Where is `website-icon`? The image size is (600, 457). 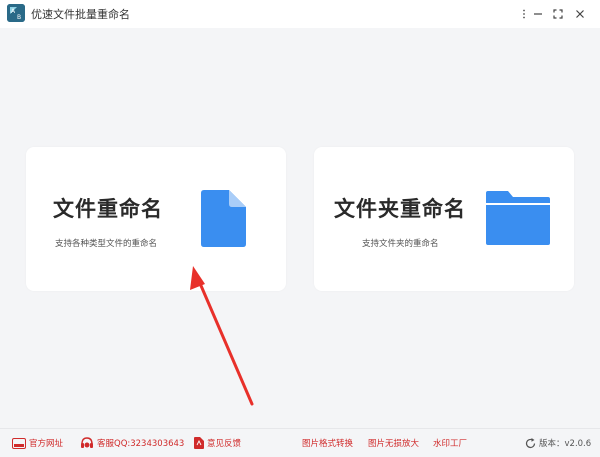 website-icon is located at coordinates (19, 443).